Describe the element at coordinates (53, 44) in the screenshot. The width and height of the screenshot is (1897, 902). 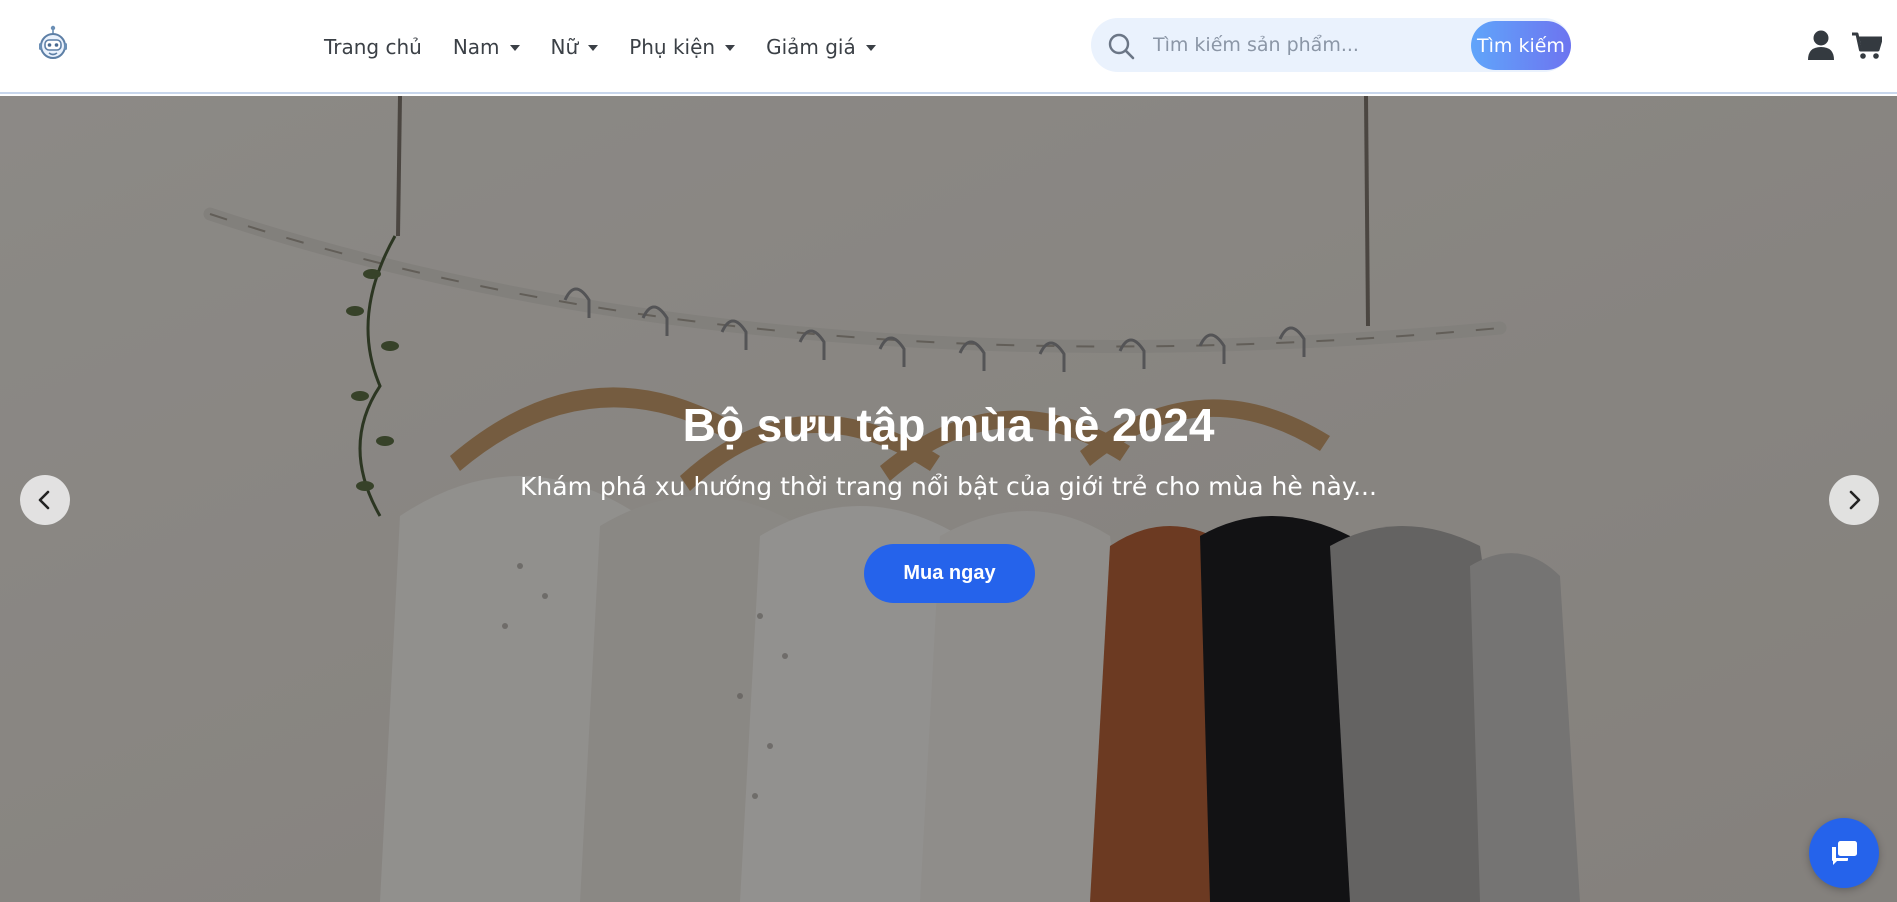
I see `robot-logo-icon` at that location.